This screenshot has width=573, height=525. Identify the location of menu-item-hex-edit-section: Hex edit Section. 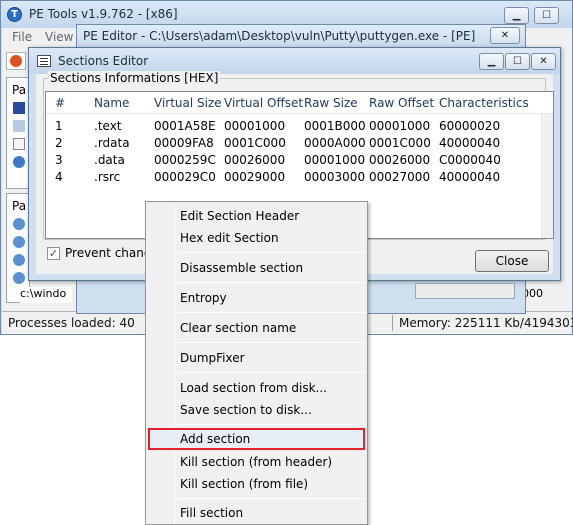
(256, 238).